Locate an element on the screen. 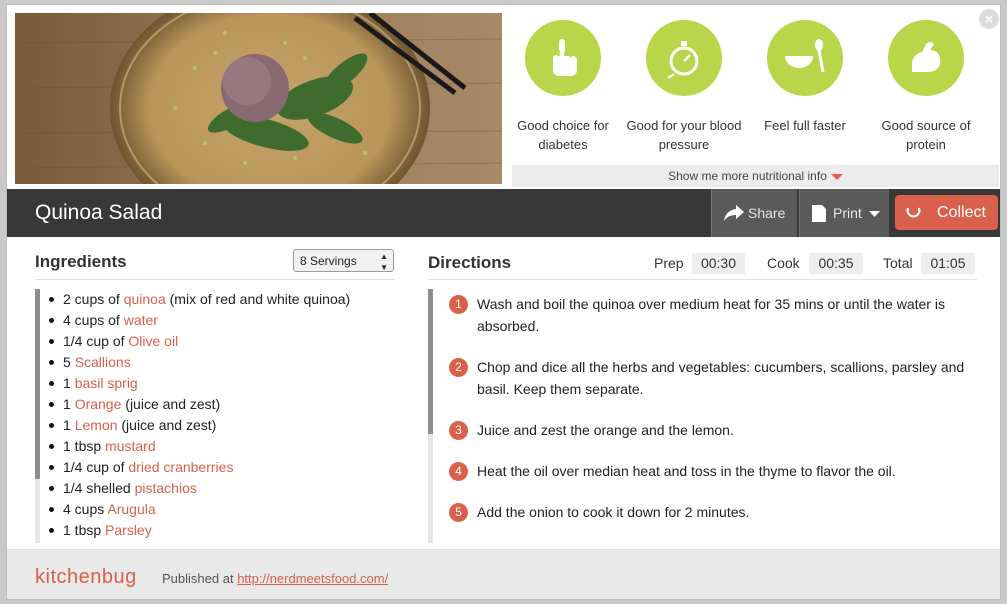  ingredients-heading: Ingredients is located at coordinates (81, 261).